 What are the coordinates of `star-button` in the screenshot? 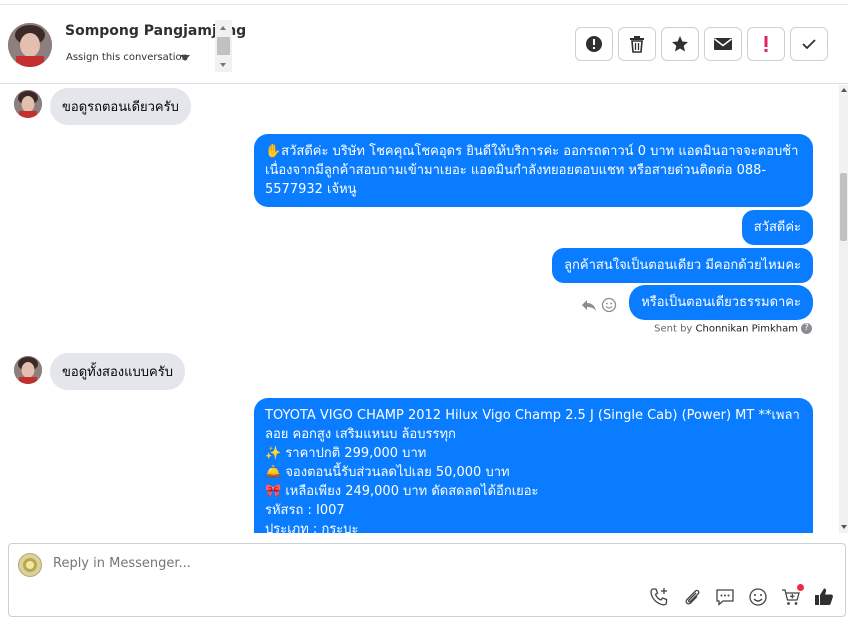 It's located at (680, 44).